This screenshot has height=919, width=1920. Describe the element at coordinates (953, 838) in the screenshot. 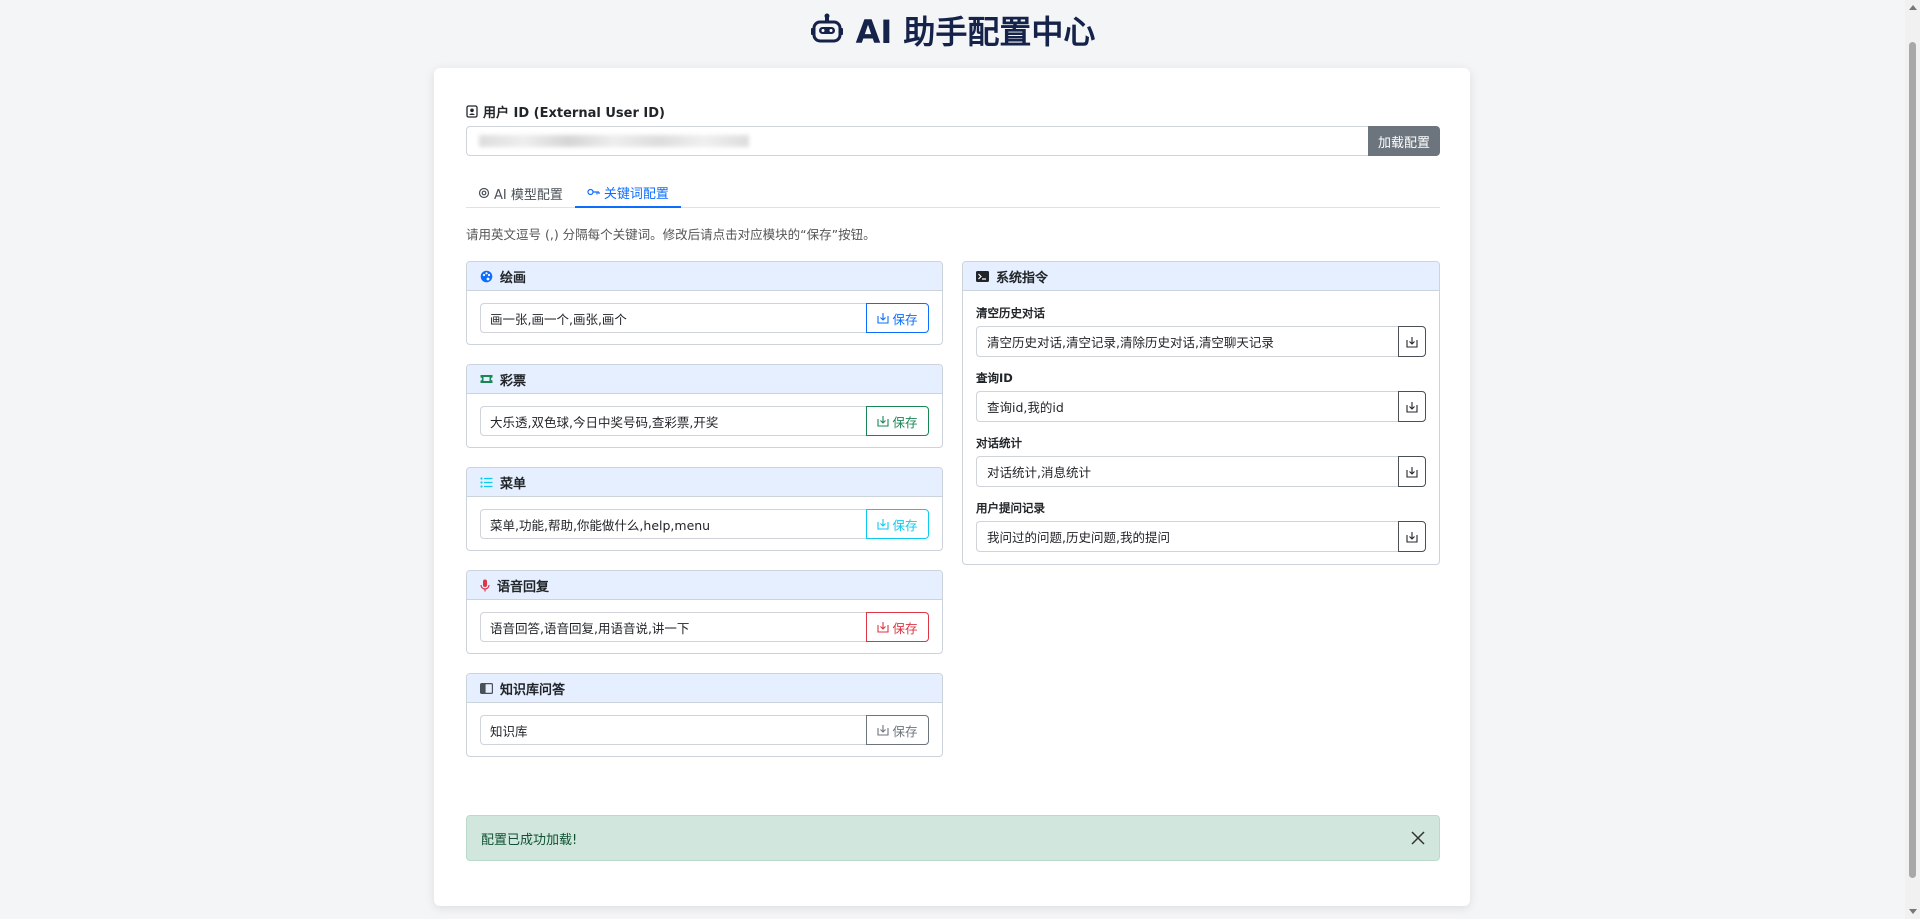

I see `success-alert: 配置已成功加载!` at that location.